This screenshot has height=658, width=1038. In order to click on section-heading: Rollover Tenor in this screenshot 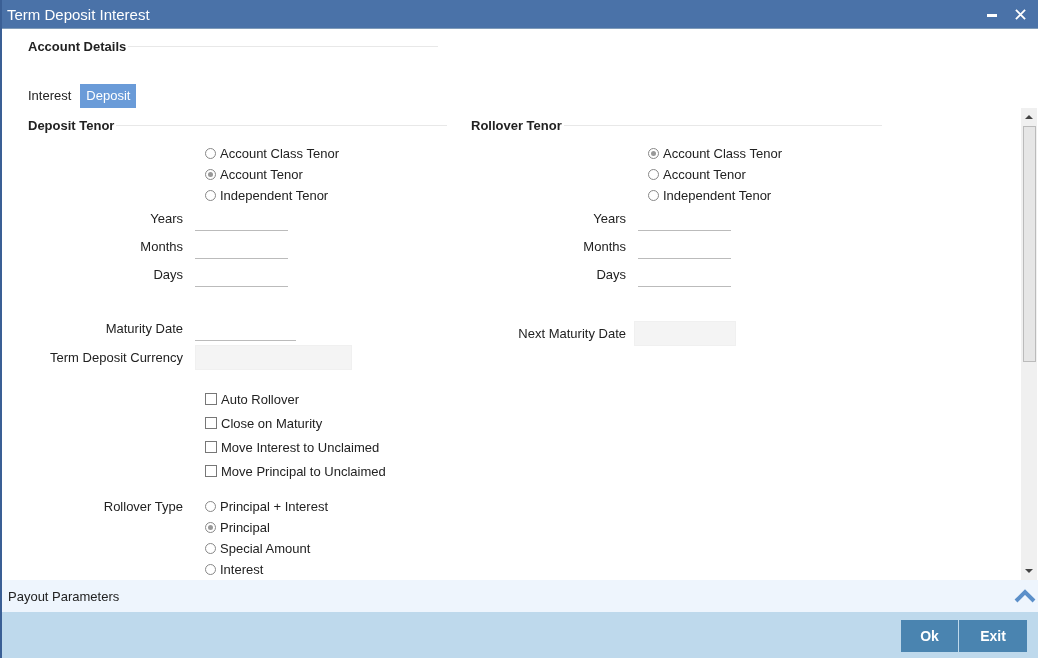, I will do `click(516, 125)`.